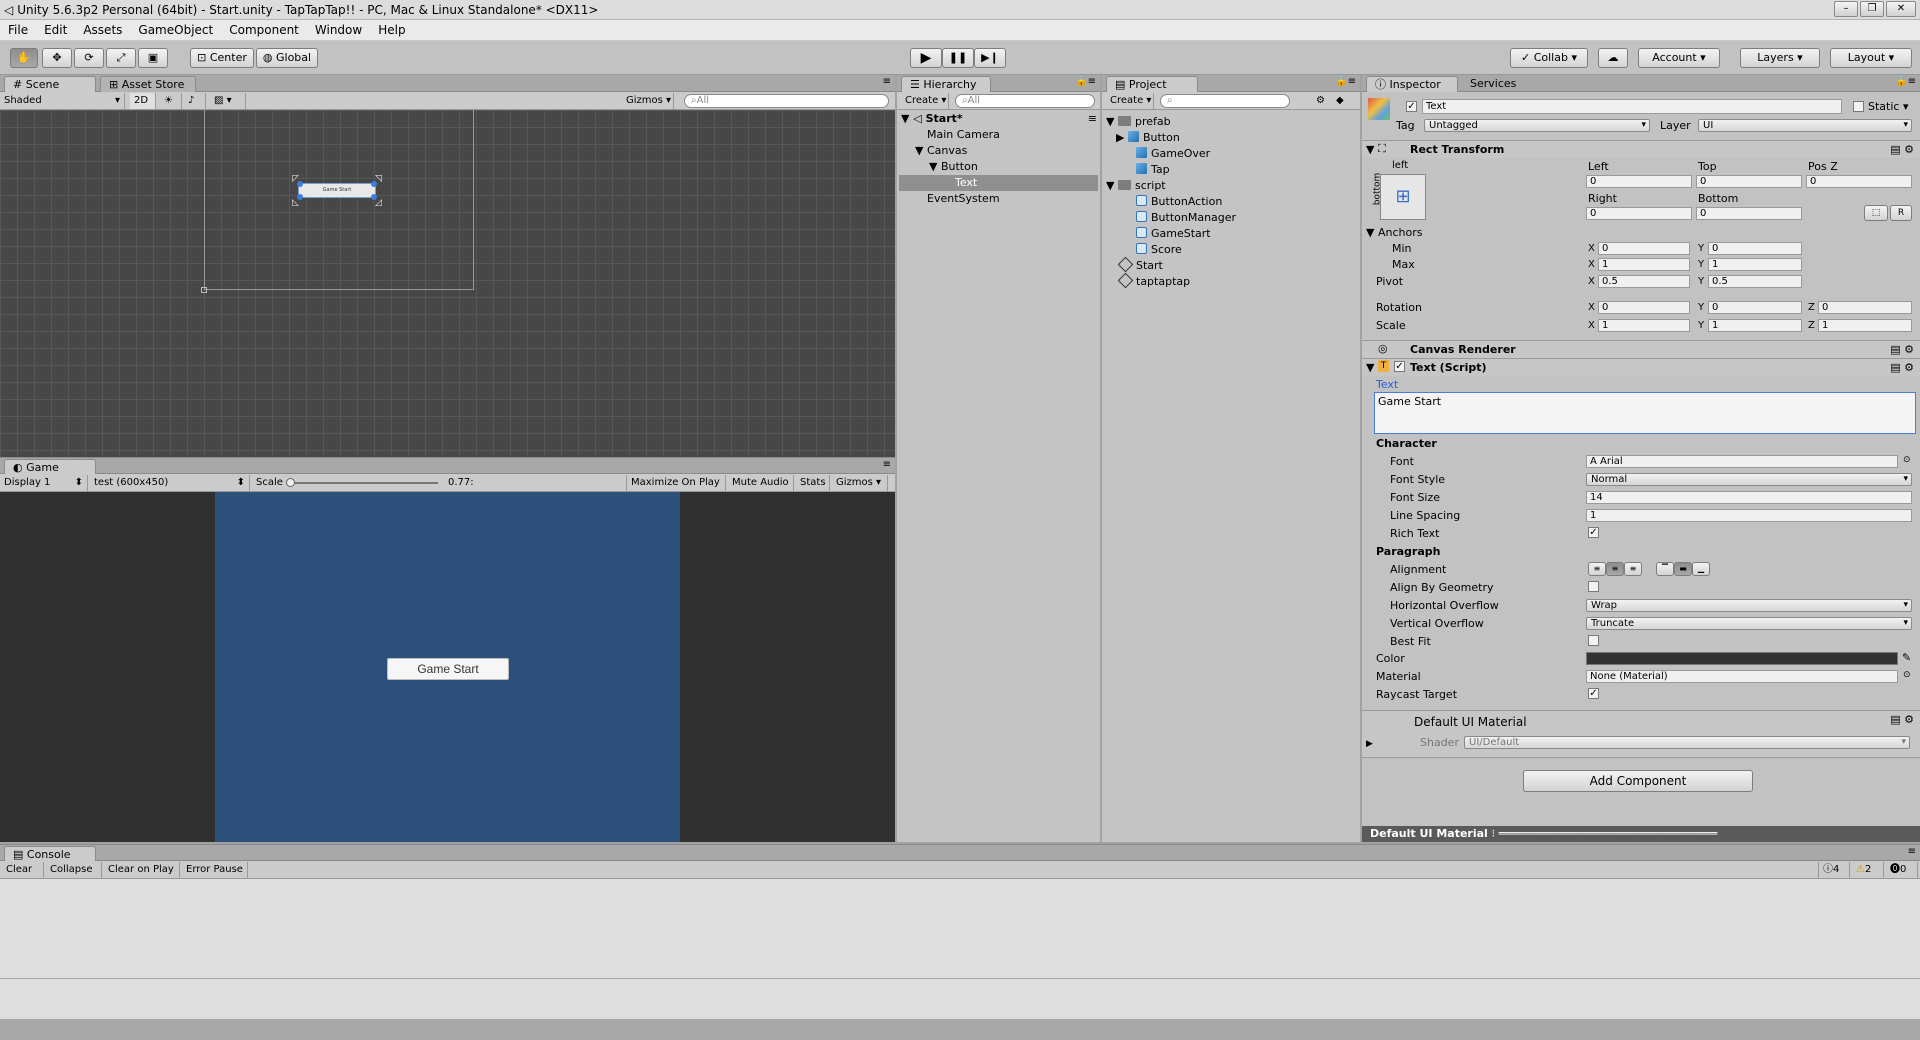 Image resolution: width=1920 pixels, height=1040 pixels. I want to click on asset-gameover-prefab: GameOver, so click(1173, 154).